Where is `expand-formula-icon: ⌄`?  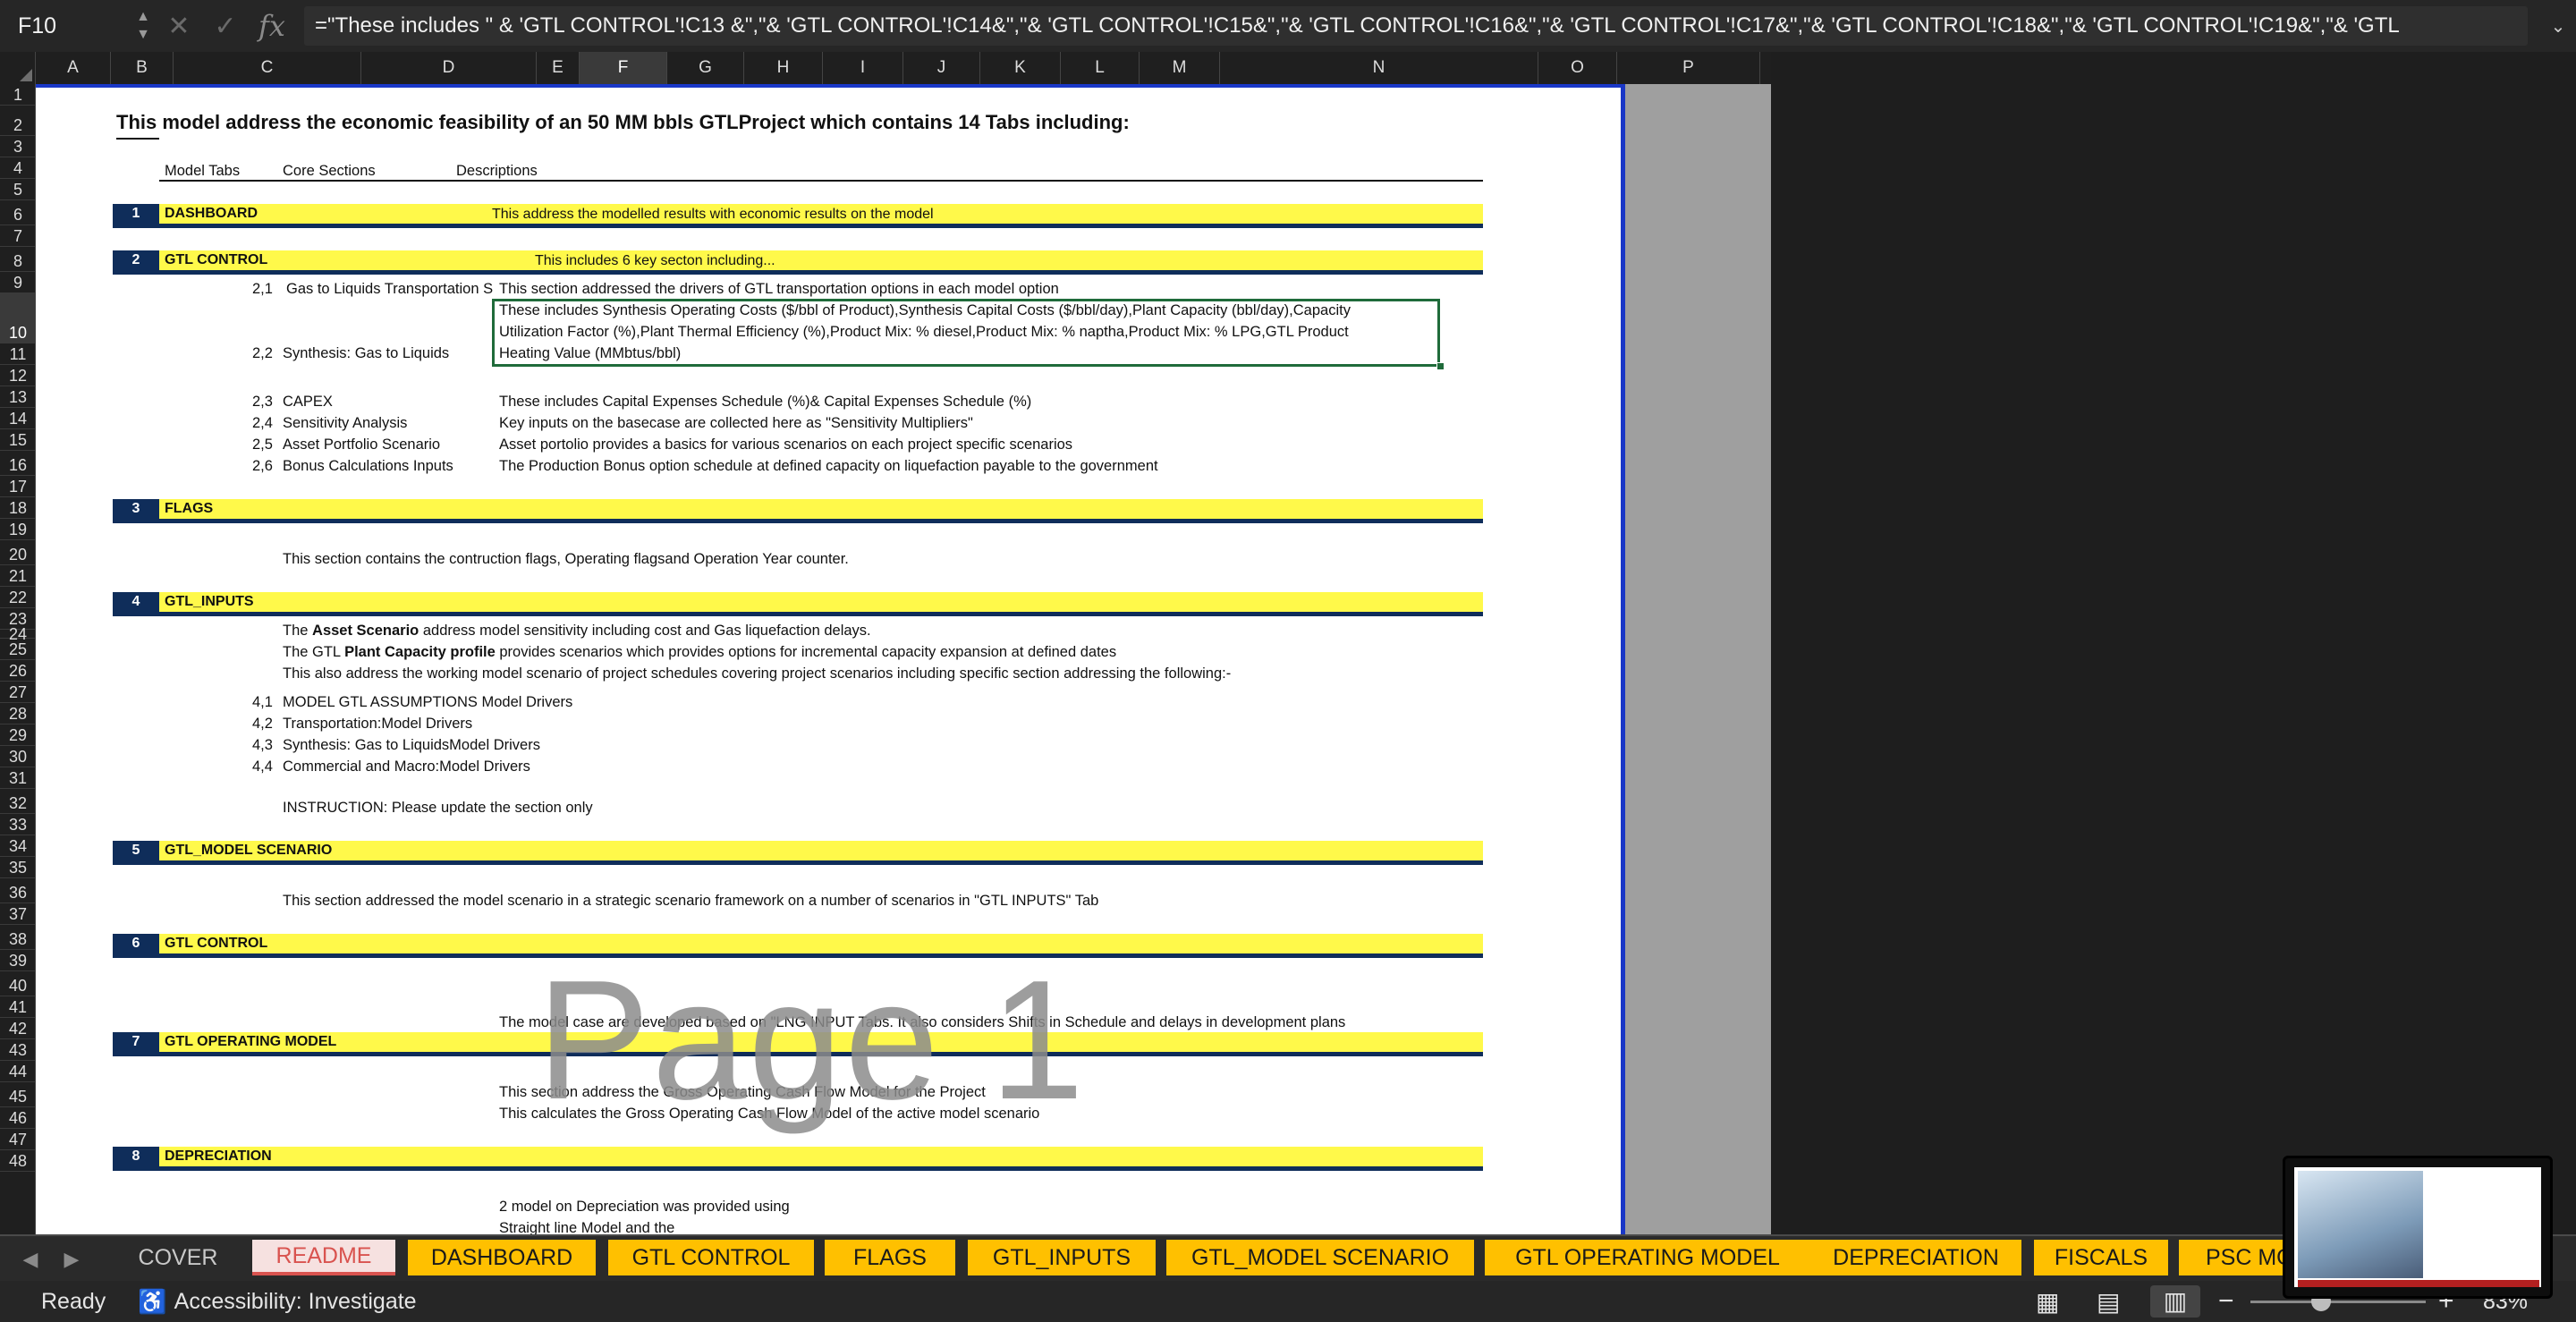 expand-formula-icon: ⌄ is located at coordinates (2558, 27).